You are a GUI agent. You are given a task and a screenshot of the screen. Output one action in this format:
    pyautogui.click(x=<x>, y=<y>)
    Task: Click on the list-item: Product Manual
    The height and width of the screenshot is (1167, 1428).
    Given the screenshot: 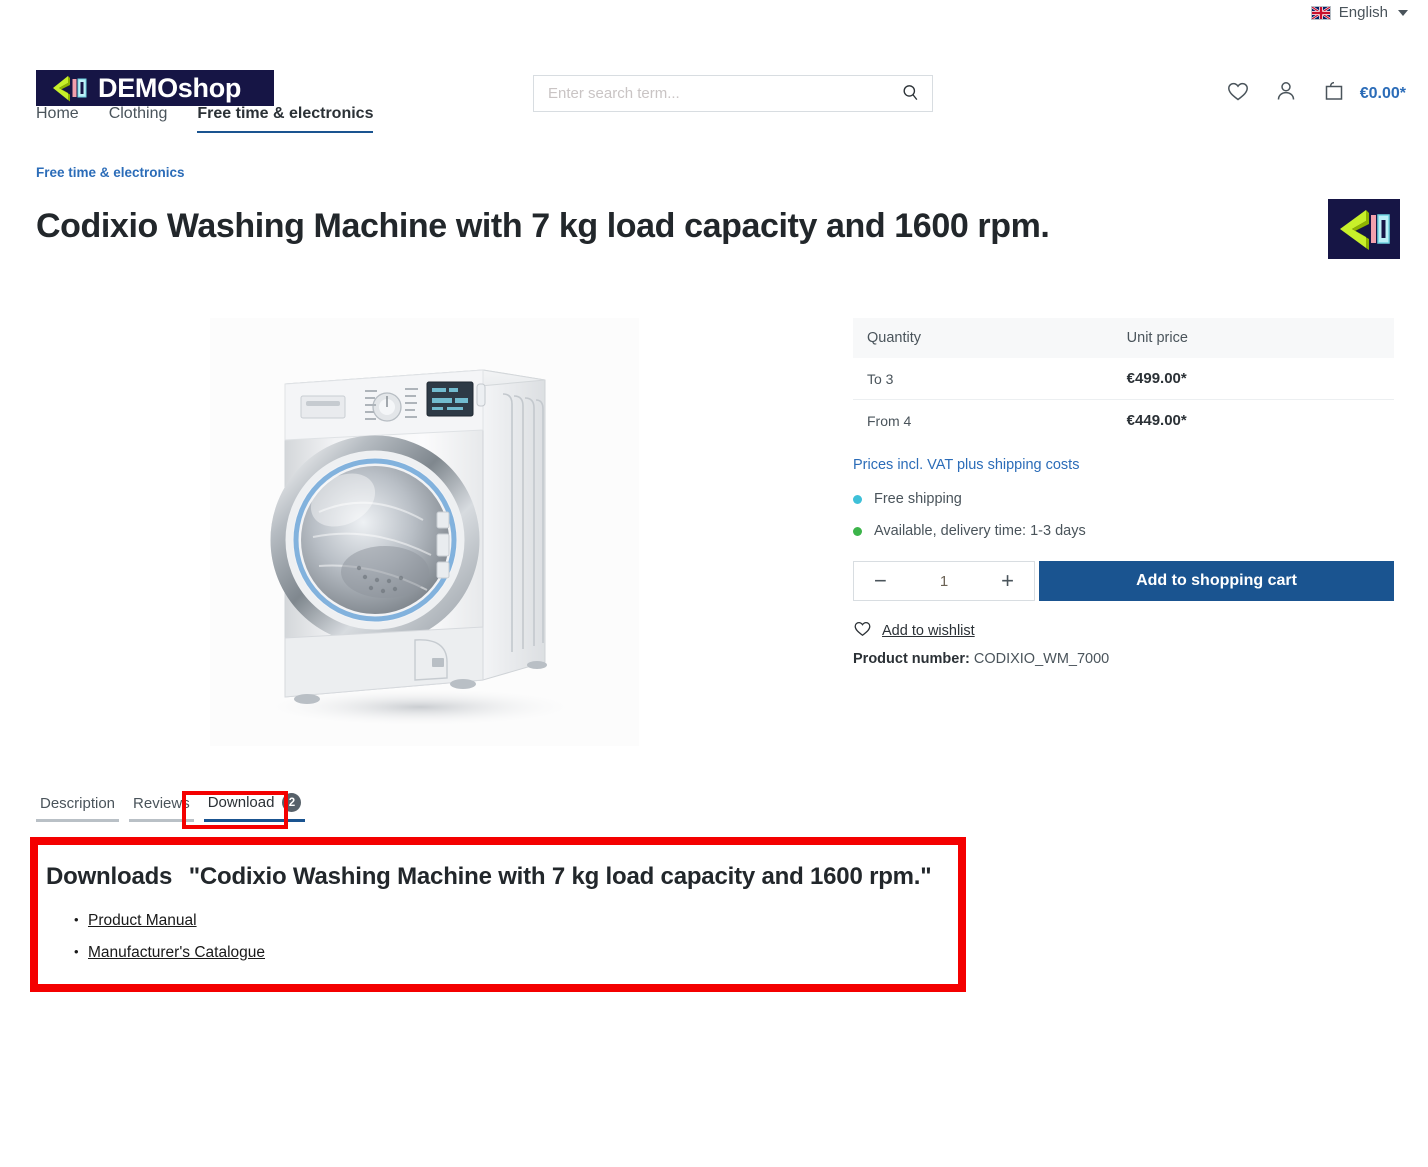 What is the action you would take?
    pyautogui.click(x=516, y=921)
    